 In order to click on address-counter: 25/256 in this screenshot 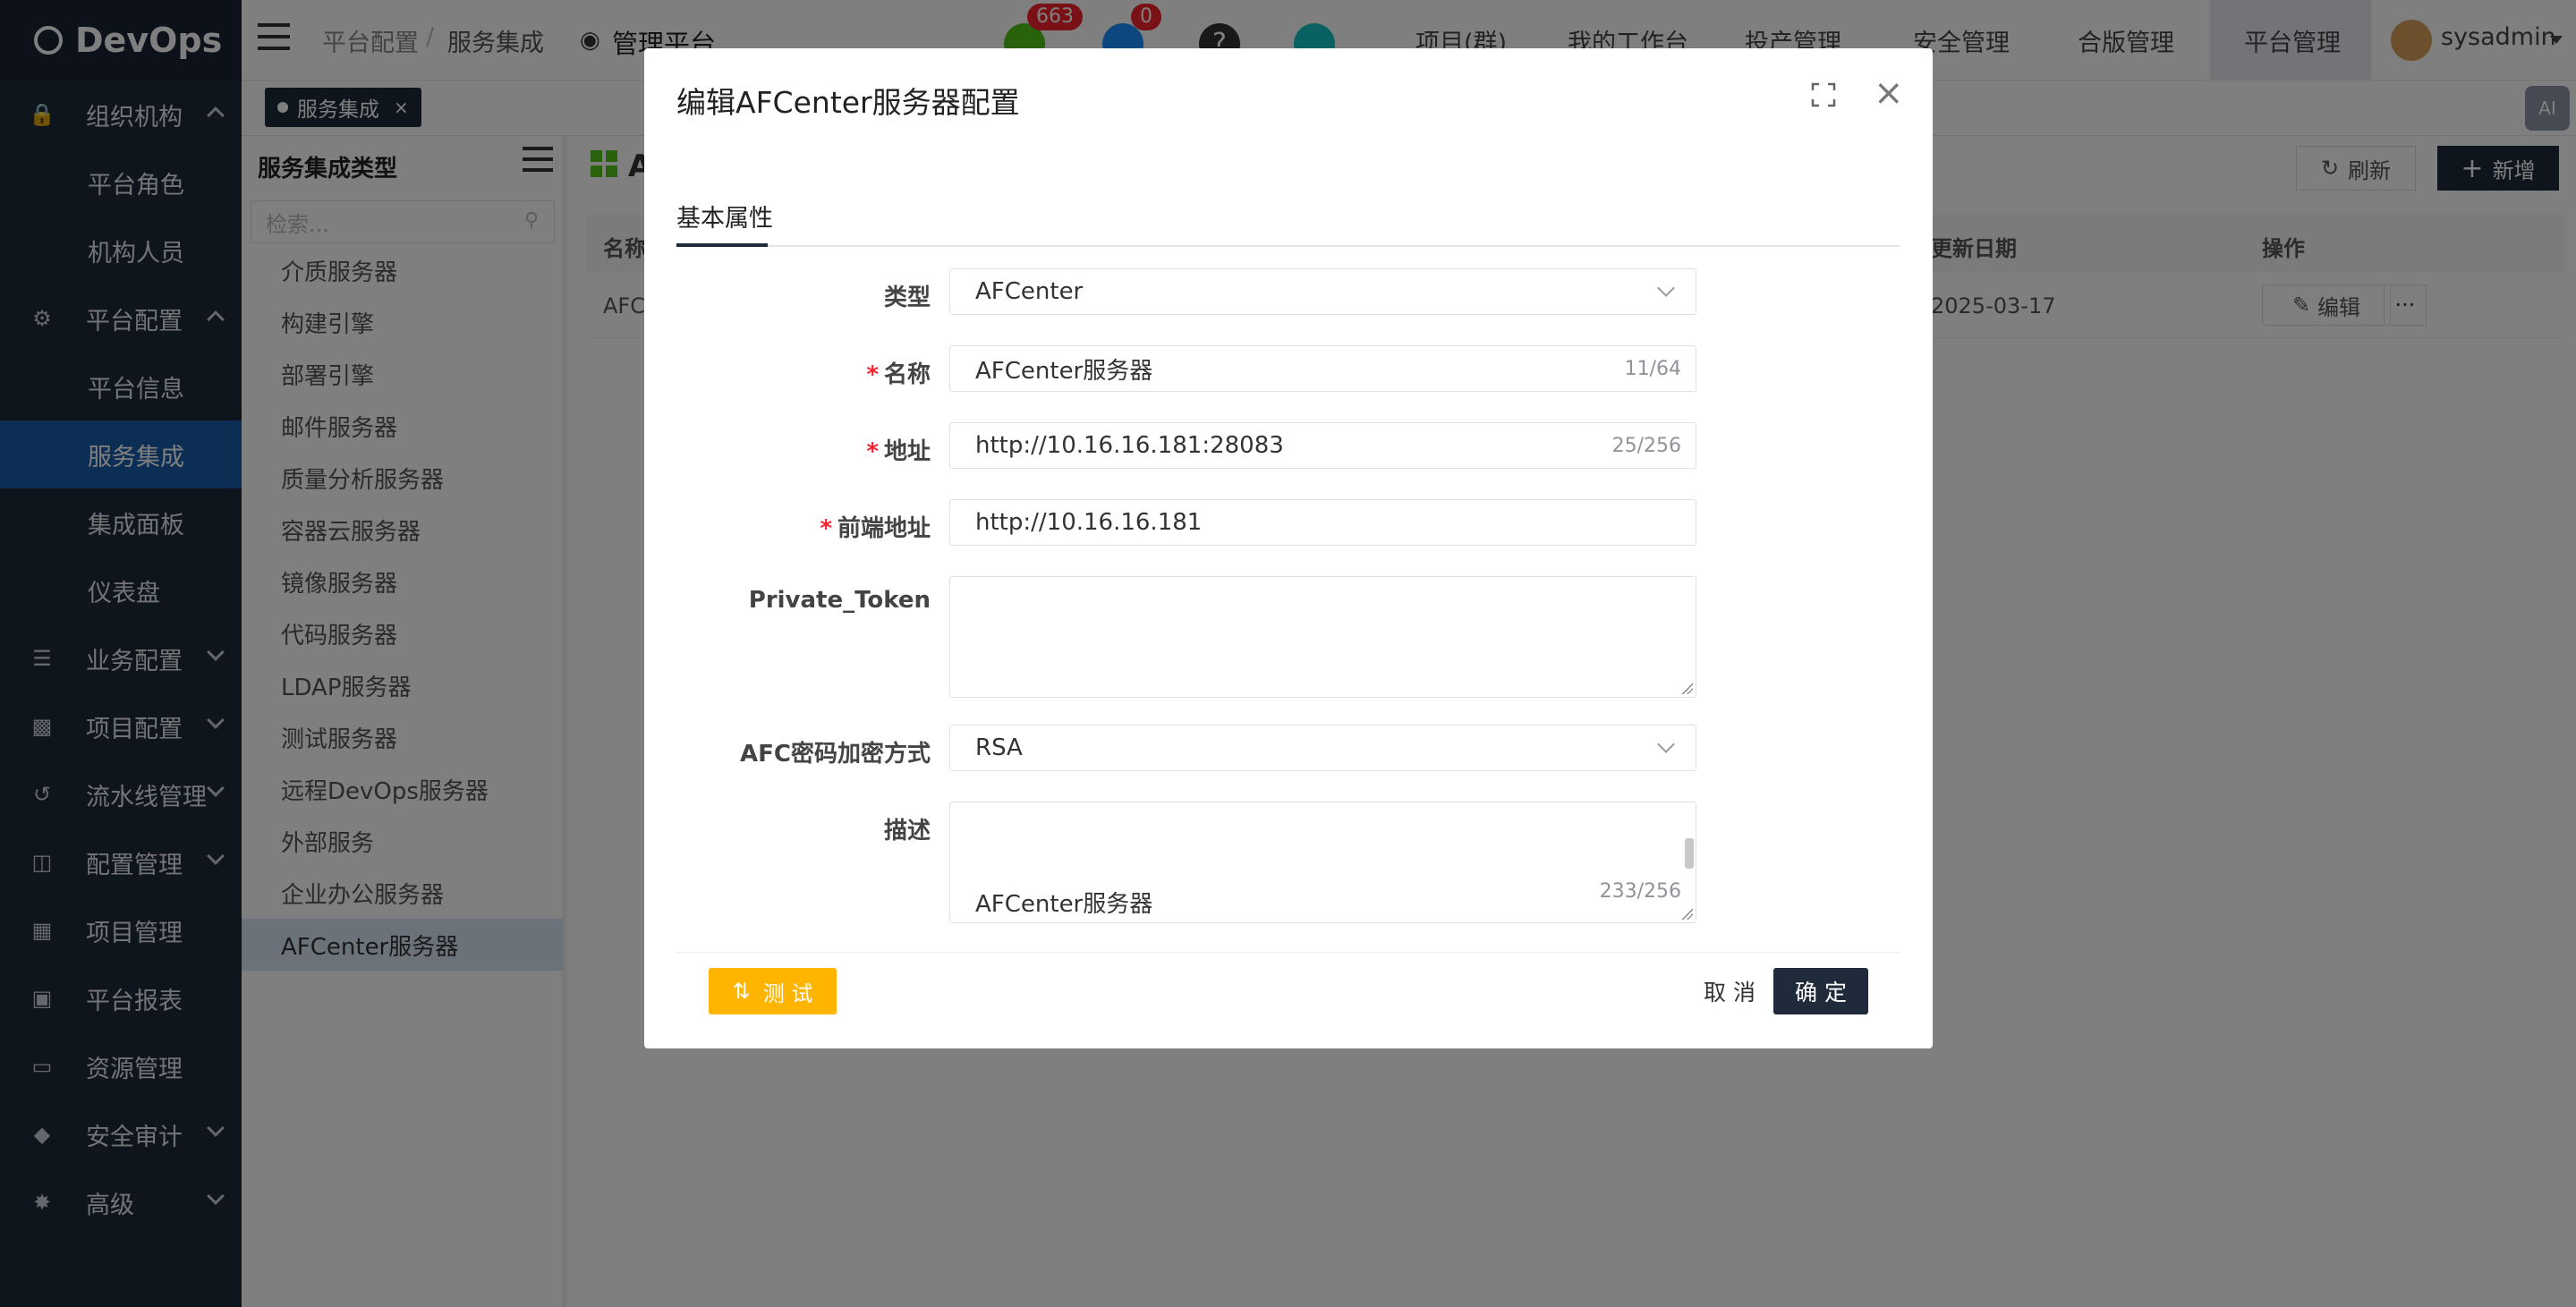, I will do `click(1646, 445)`.